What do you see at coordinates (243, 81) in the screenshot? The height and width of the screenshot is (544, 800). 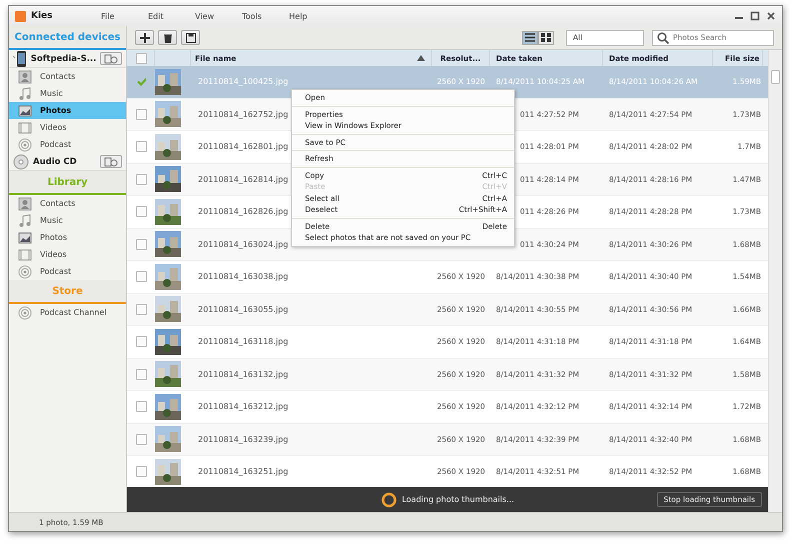 I see `file-name: 20110814_100425.jpg` at bounding box center [243, 81].